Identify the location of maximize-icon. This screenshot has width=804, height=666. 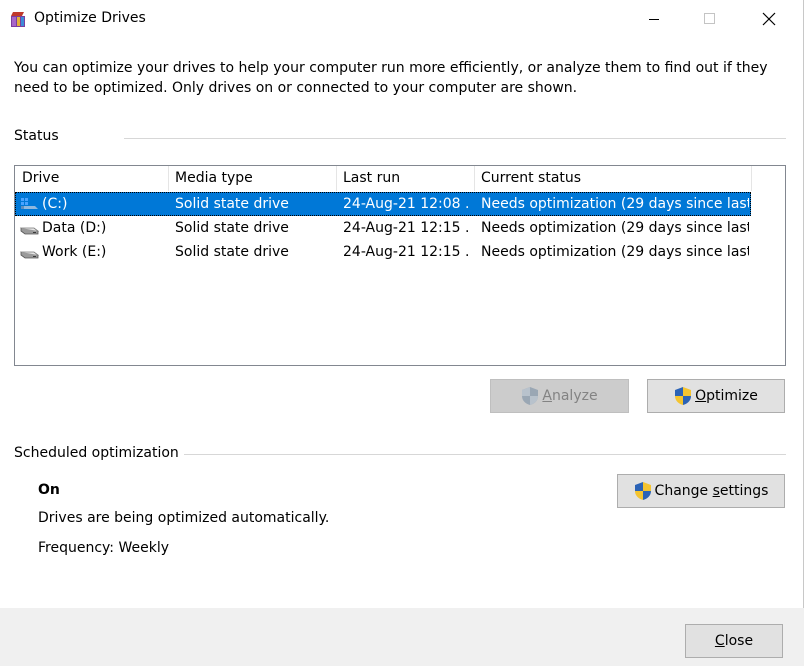
(709, 18).